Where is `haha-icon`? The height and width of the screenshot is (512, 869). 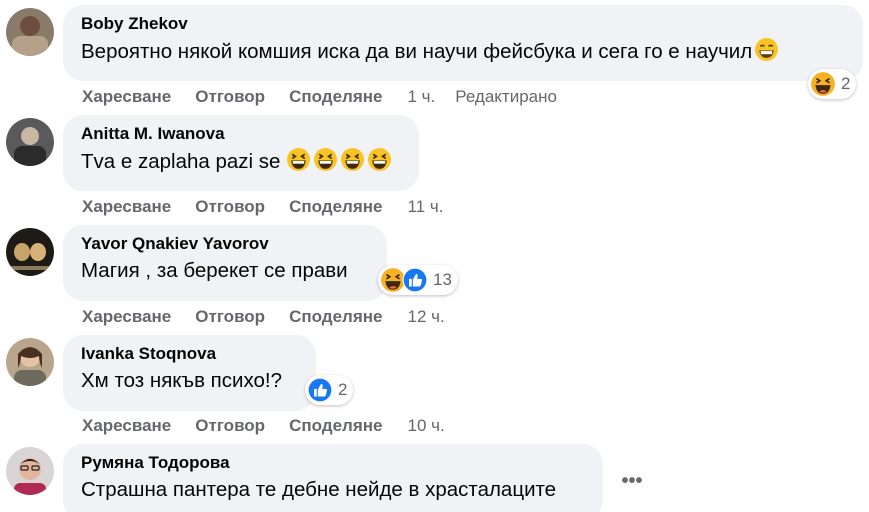 haha-icon is located at coordinates (823, 84).